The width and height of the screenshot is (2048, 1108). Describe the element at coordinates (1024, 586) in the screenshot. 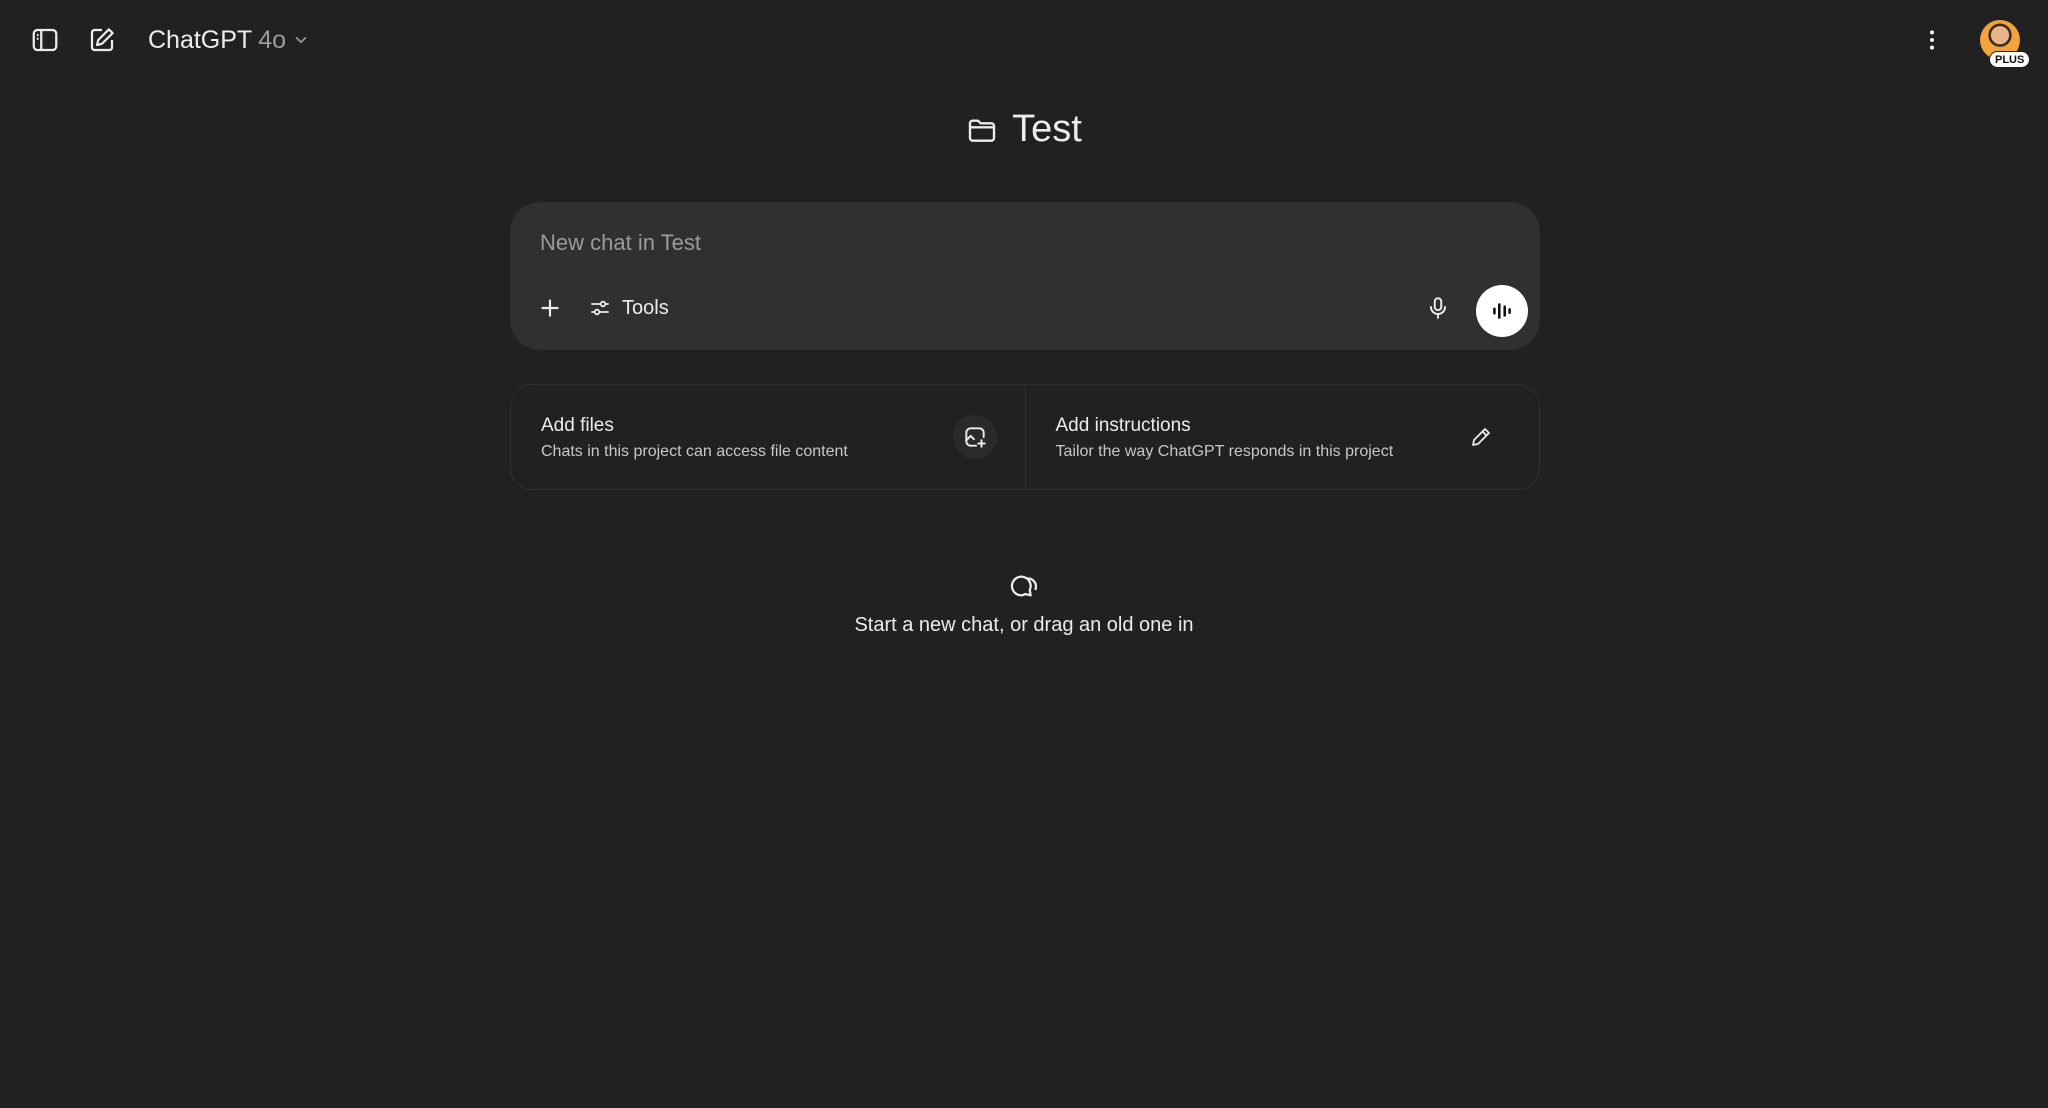

I see `chat-bubbles-icon` at that location.